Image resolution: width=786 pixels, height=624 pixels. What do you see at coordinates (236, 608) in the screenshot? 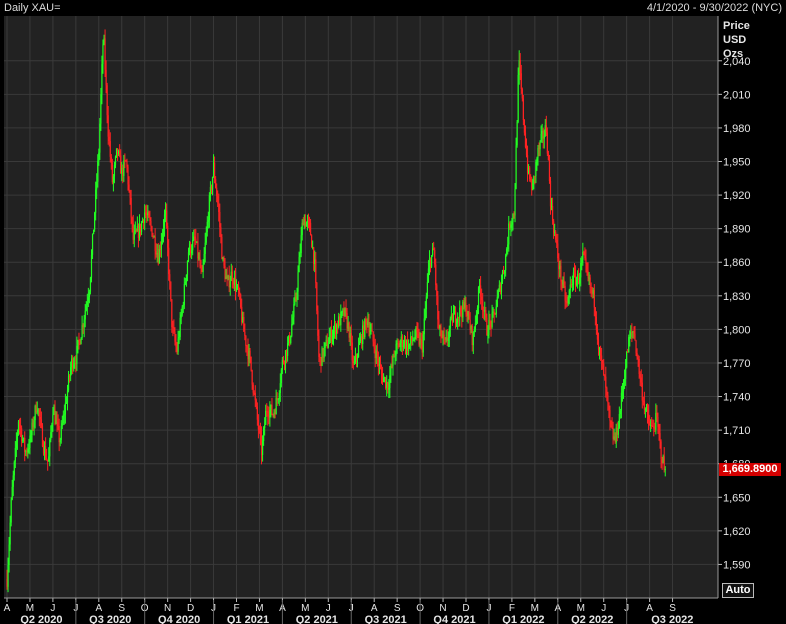
I see `month-label: F` at bounding box center [236, 608].